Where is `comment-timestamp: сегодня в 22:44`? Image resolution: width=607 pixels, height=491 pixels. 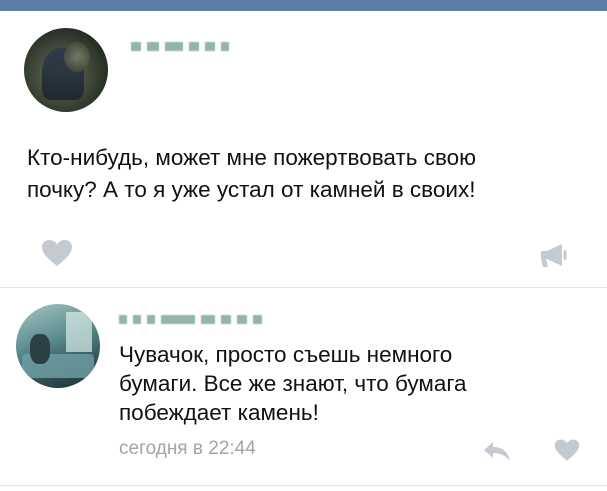
comment-timestamp: сегодня в 22:44 is located at coordinates (187, 448).